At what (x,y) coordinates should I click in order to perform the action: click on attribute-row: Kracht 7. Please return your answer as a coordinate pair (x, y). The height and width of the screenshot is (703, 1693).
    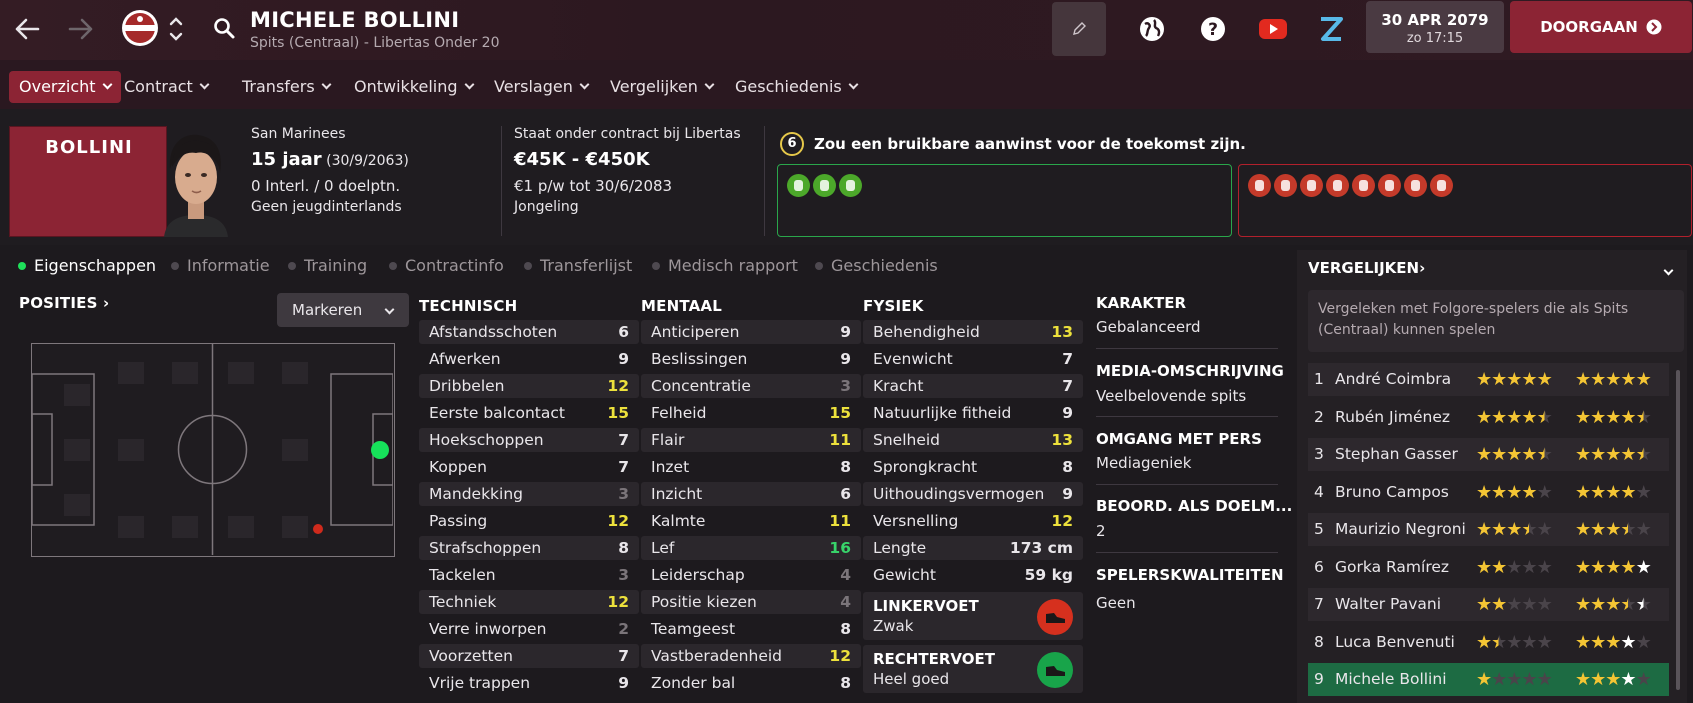
    Looking at the image, I should click on (973, 386).